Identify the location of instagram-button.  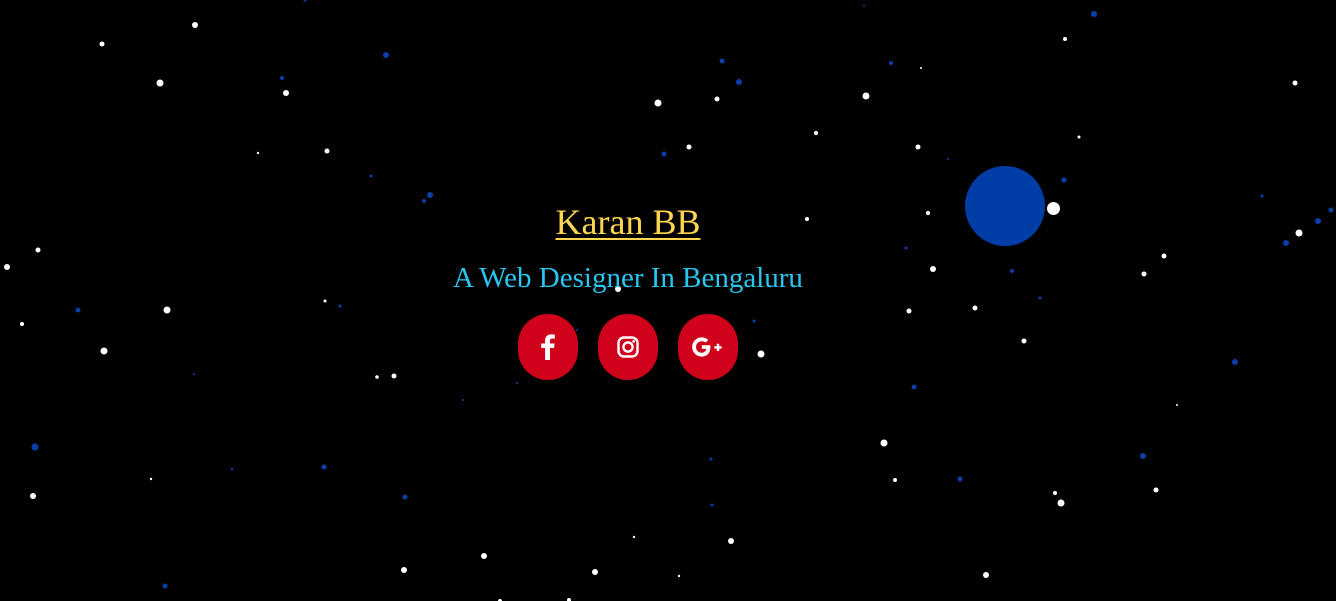
(628, 347).